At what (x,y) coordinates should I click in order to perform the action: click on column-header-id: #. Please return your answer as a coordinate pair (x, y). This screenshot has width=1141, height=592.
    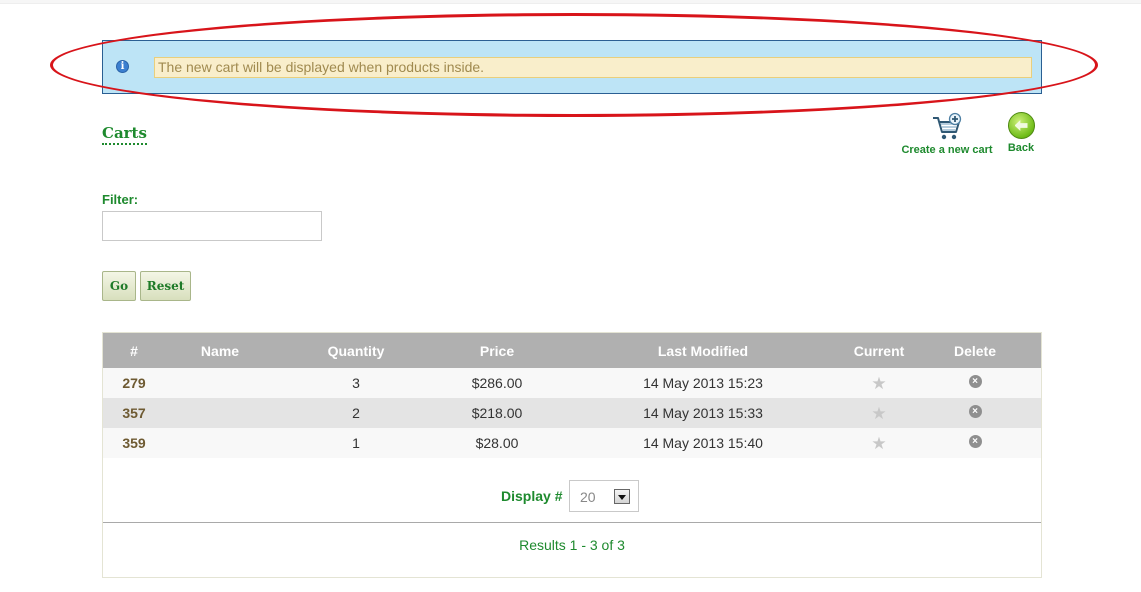
    Looking at the image, I should click on (134, 350).